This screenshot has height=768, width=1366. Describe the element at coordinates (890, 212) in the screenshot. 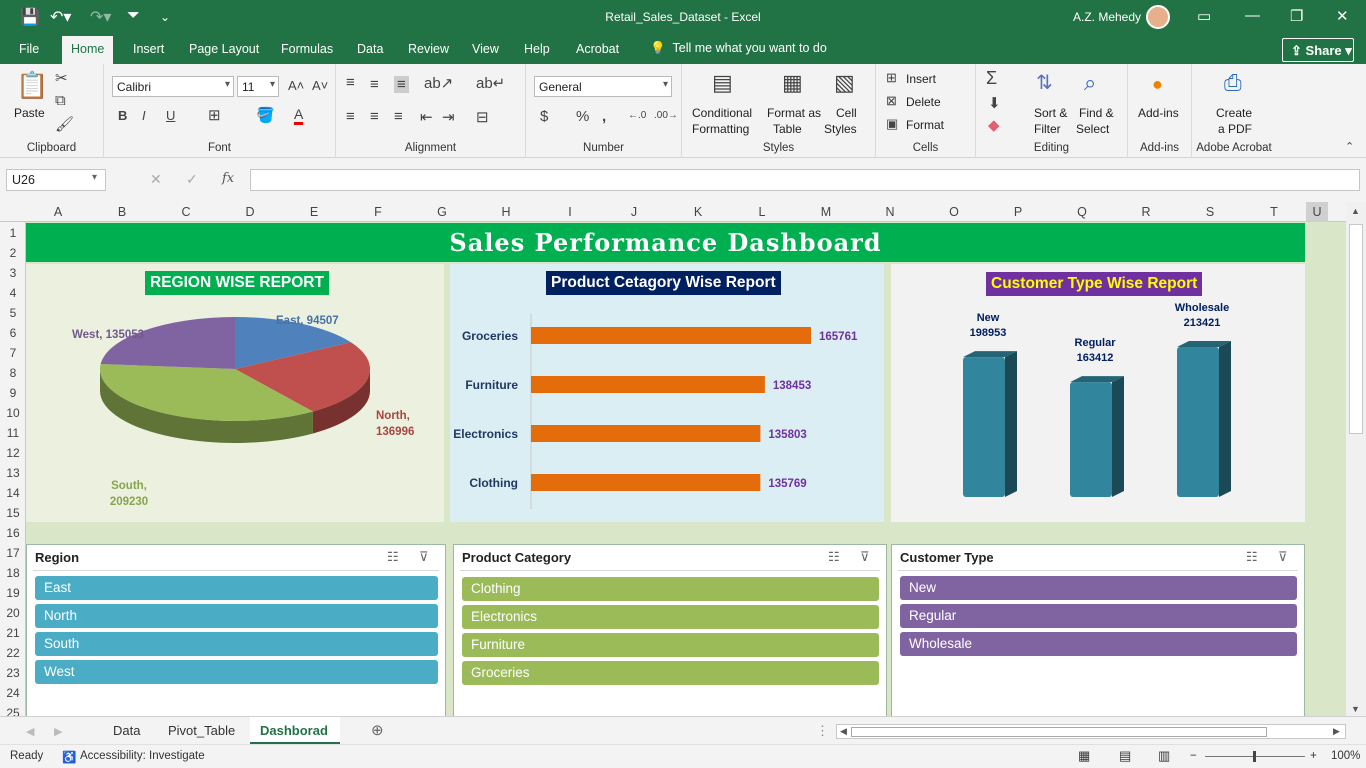

I see `column-header-n: N` at that location.